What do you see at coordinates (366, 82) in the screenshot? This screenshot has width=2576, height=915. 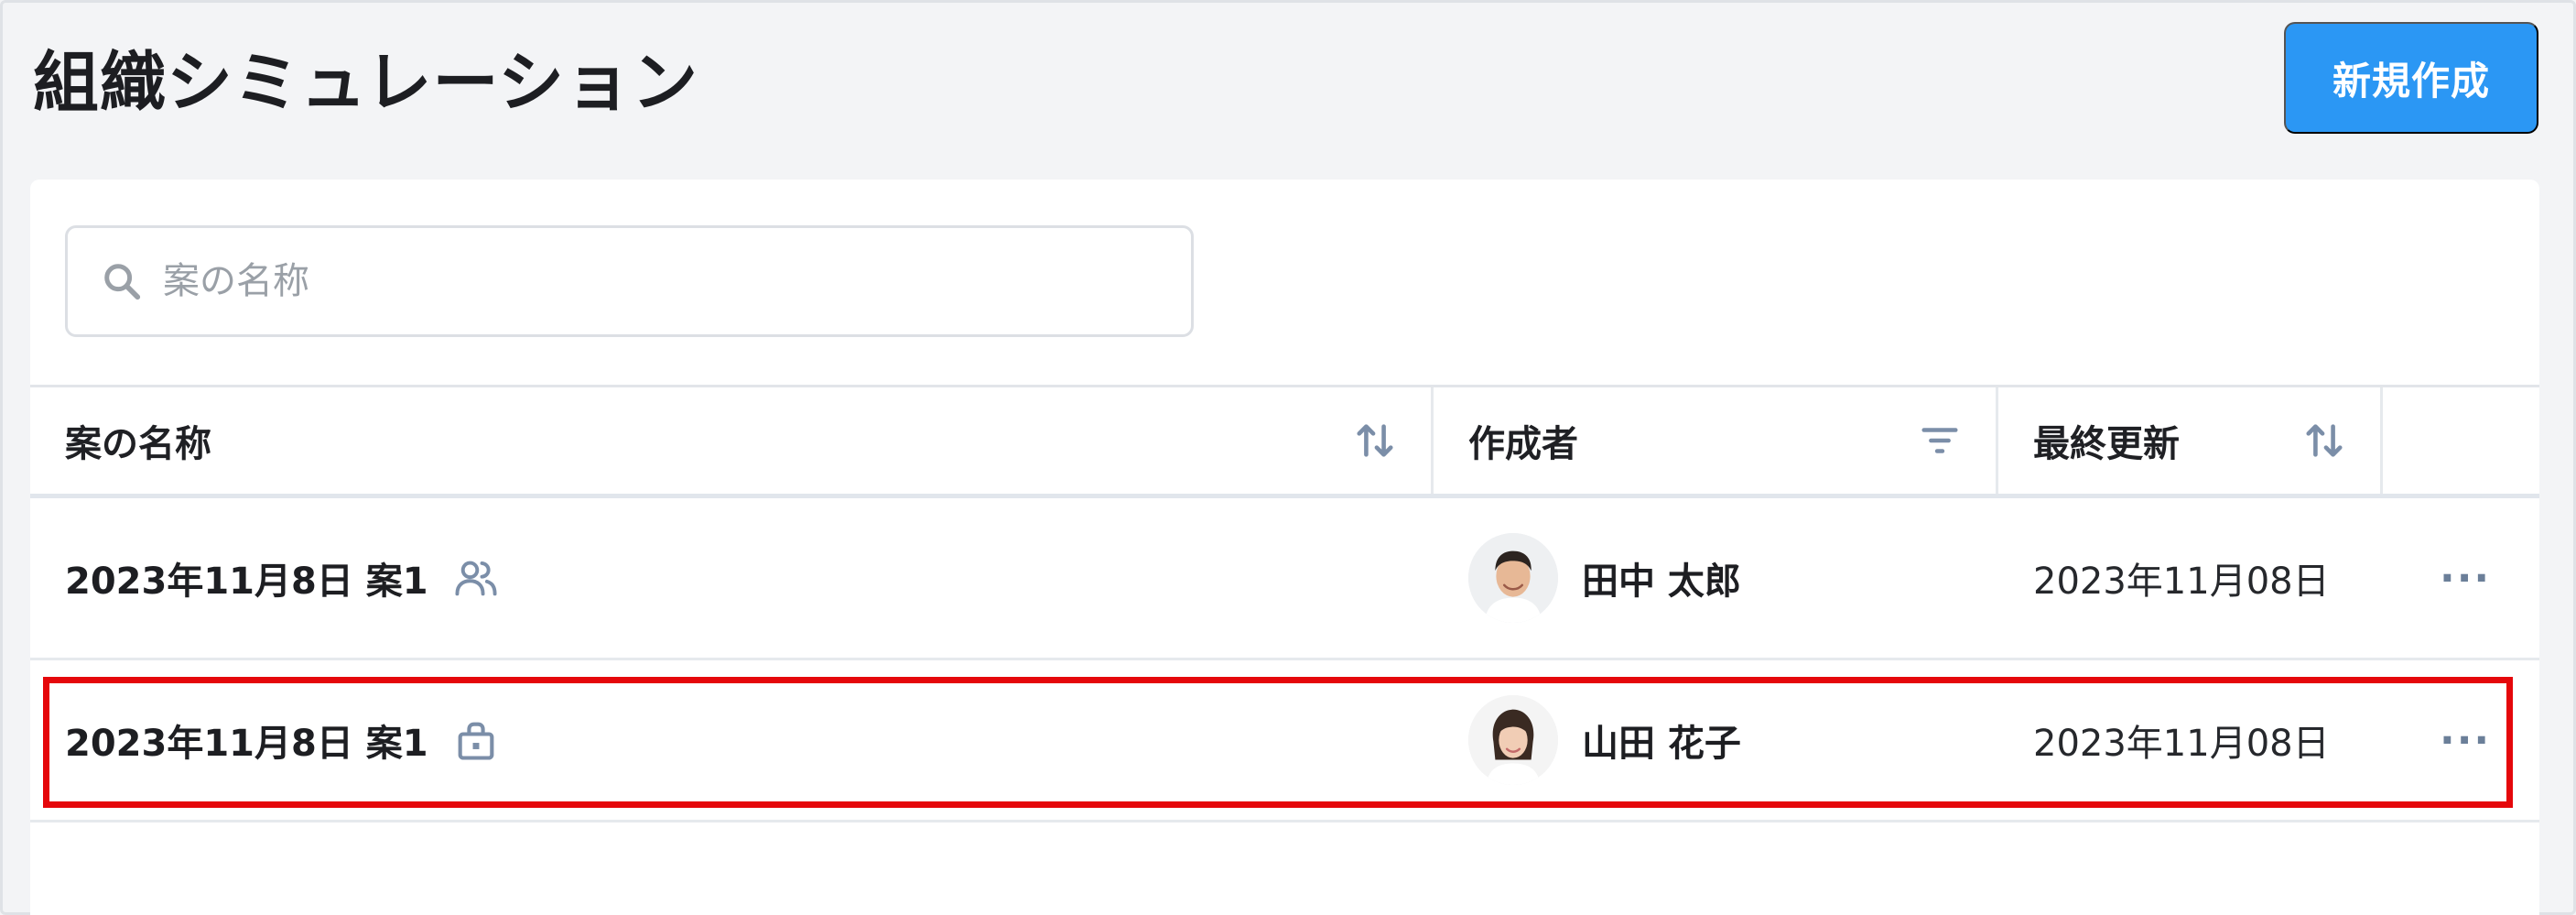 I see `page-title: 組織シミュレーション` at bounding box center [366, 82].